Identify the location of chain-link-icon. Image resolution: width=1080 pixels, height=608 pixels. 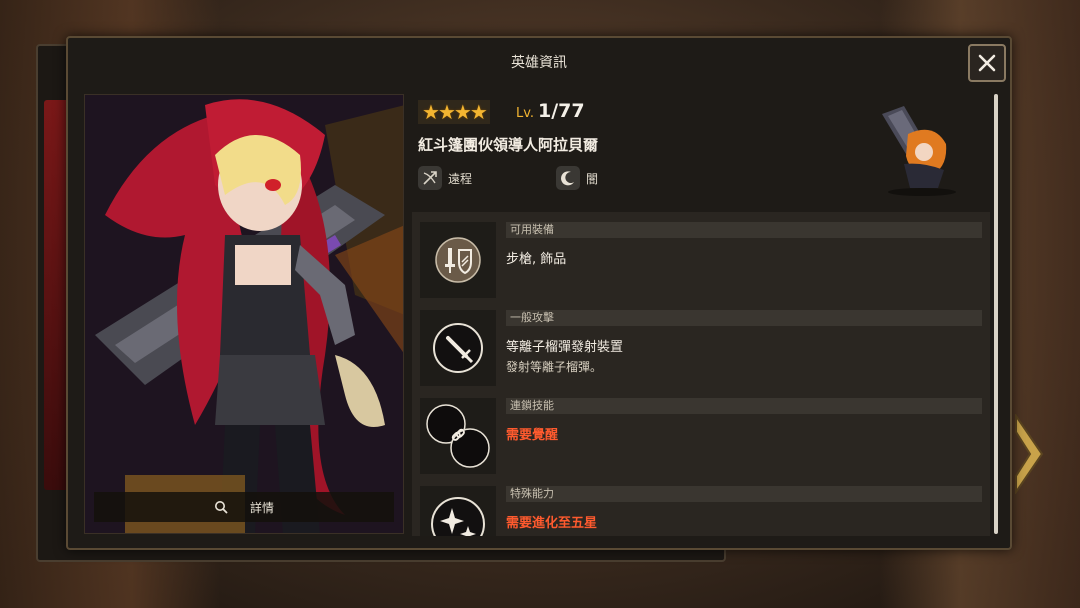
(458, 436).